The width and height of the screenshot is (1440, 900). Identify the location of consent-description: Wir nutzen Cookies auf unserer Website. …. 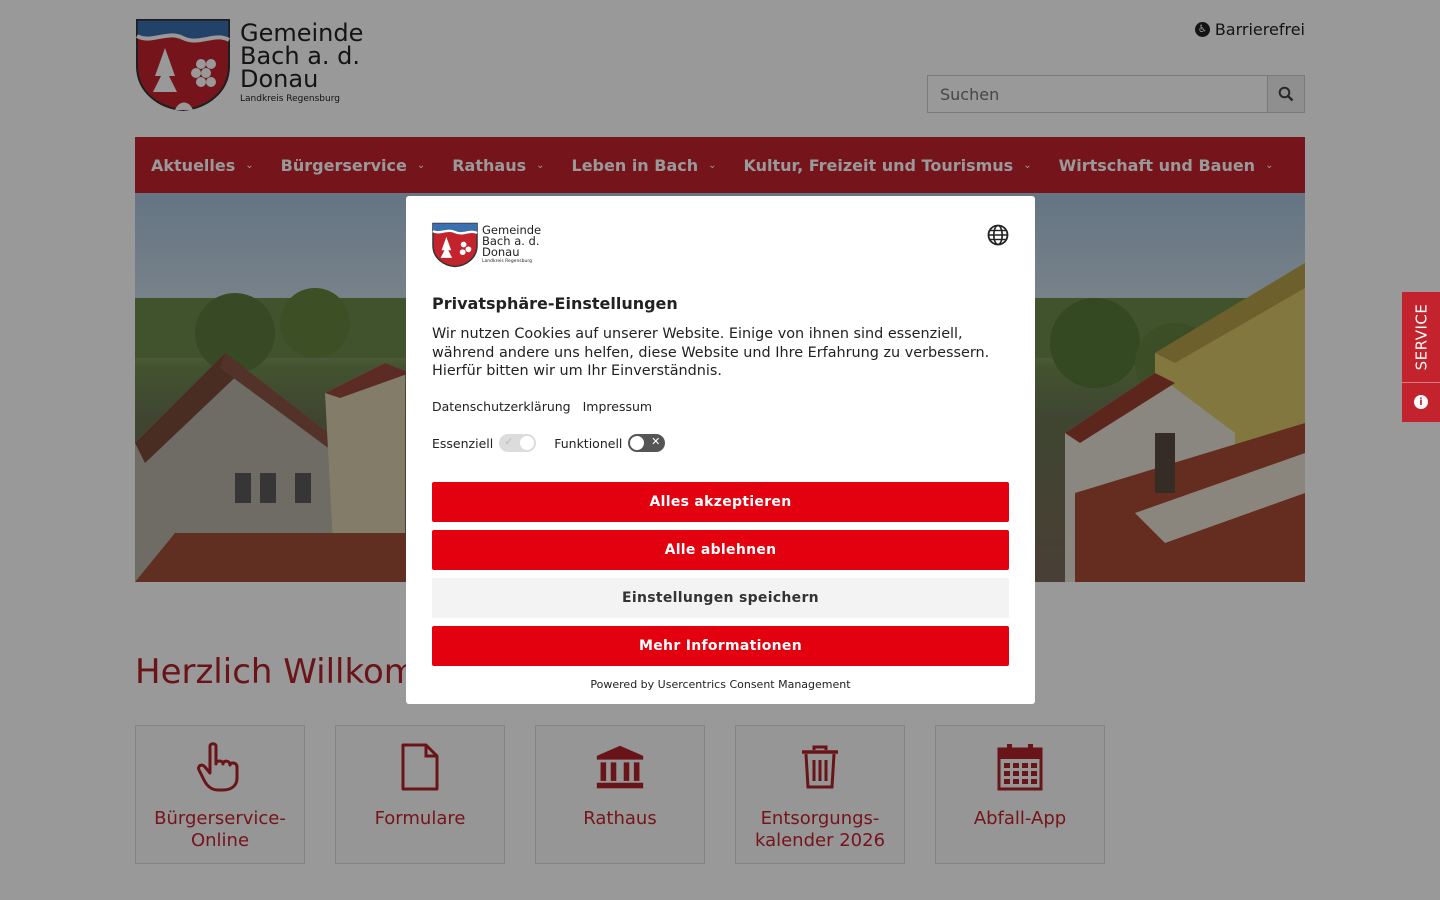
(711, 352).